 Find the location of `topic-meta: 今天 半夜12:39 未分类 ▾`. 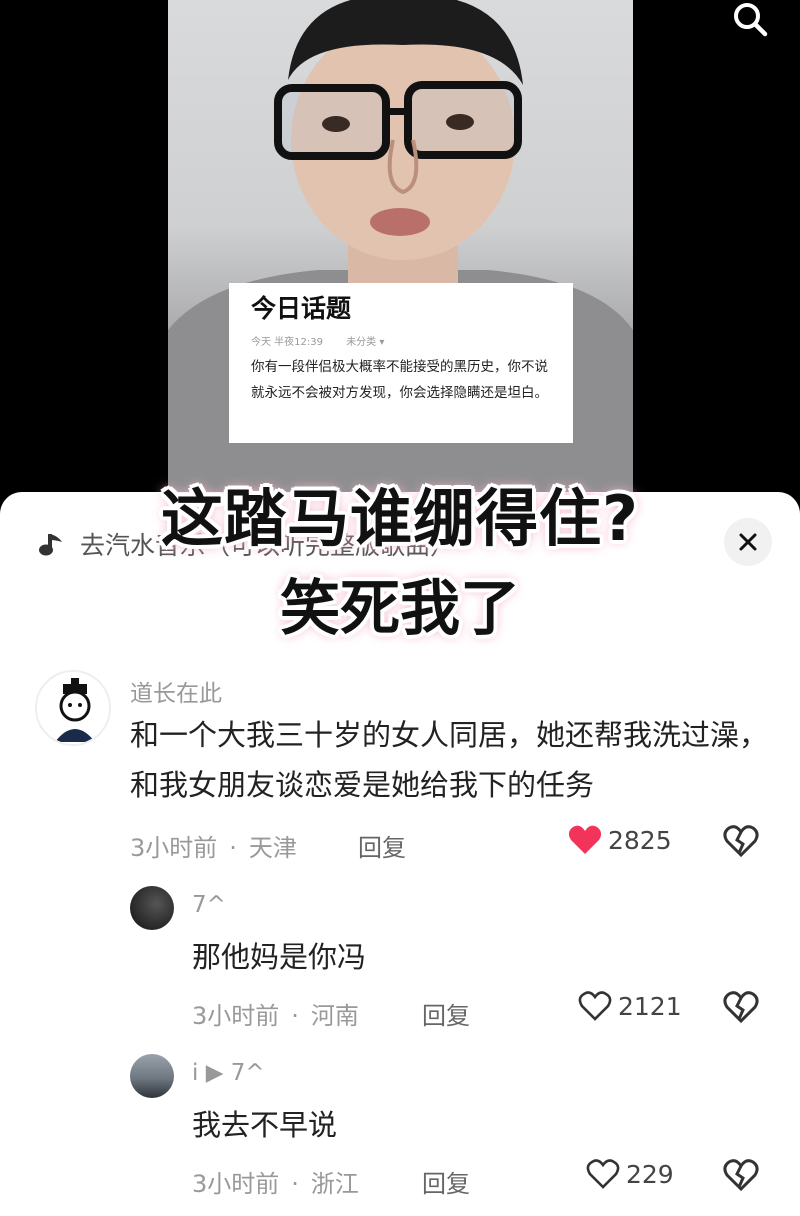

topic-meta: 今天 半夜12:39 未分类 ▾ is located at coordinates (401, 340).